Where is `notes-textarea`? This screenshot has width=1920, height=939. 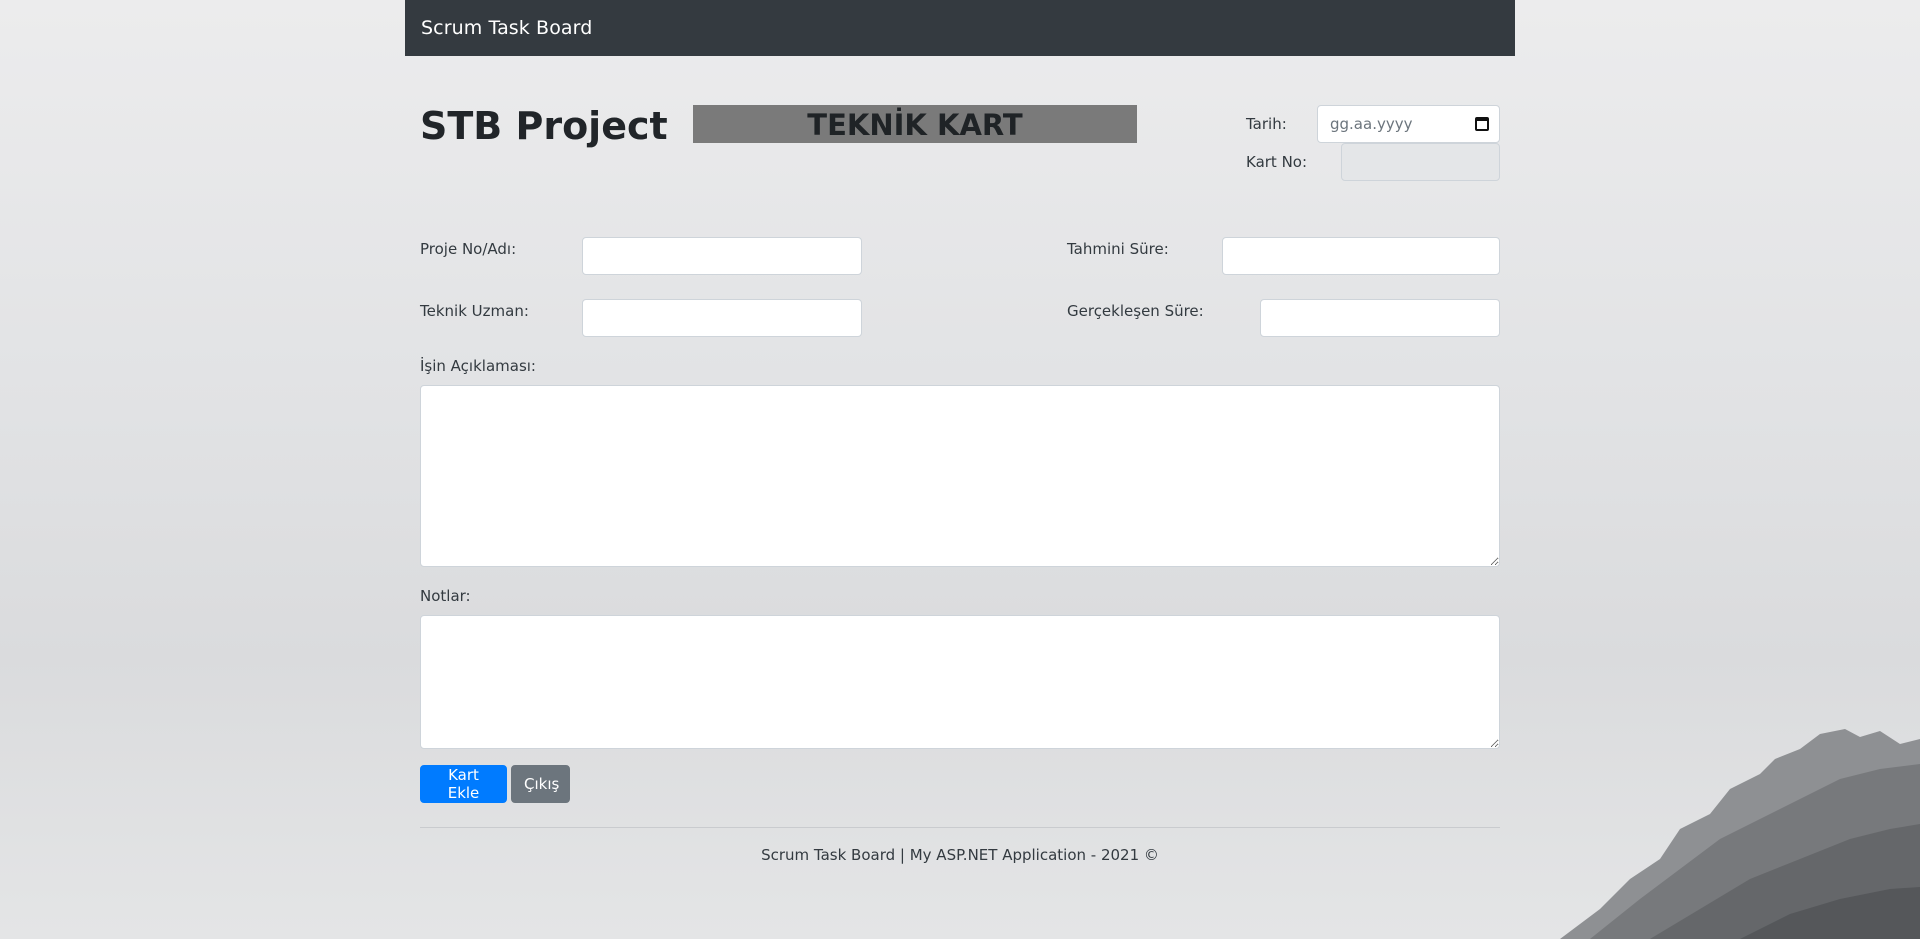 notes-textarea is located at coordinates (960, 682).